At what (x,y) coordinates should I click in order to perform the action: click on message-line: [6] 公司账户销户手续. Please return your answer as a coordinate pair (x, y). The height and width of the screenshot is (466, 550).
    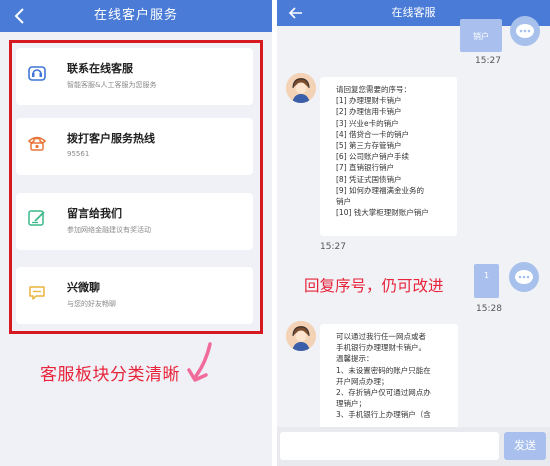
    Looking at the image, I should click on (373, 157).